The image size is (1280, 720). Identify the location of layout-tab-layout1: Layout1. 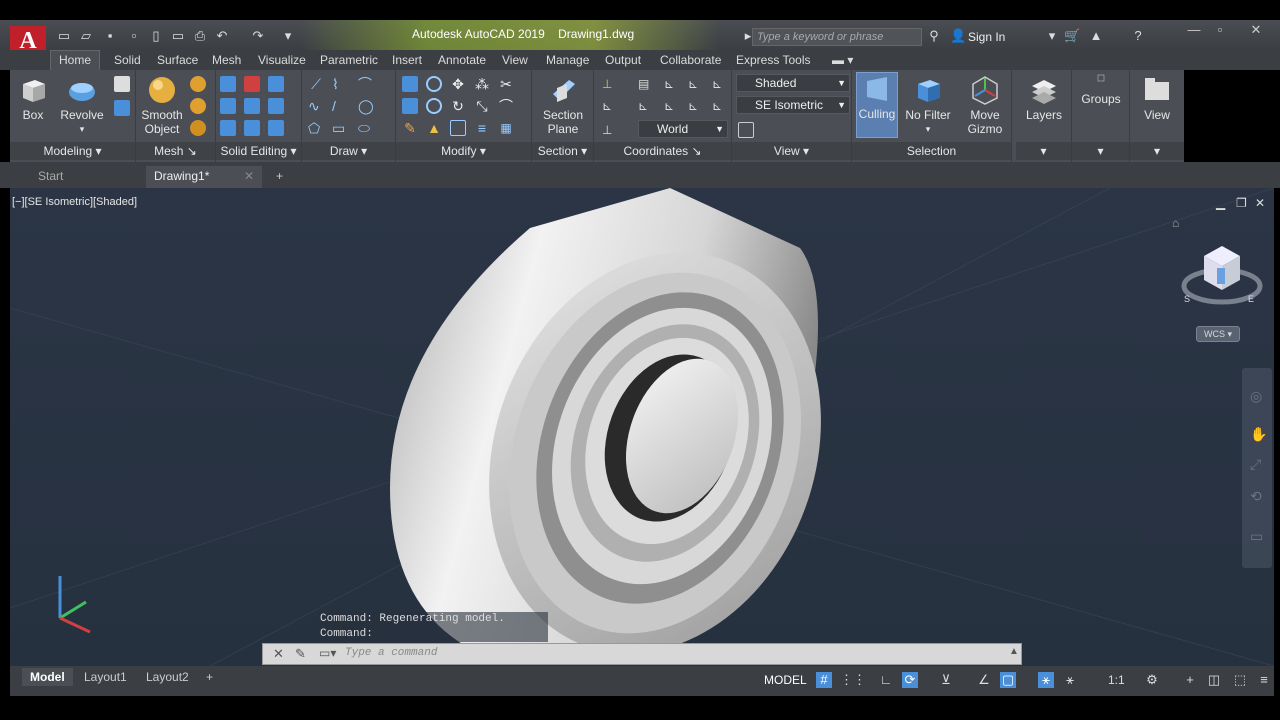
(105, 677).